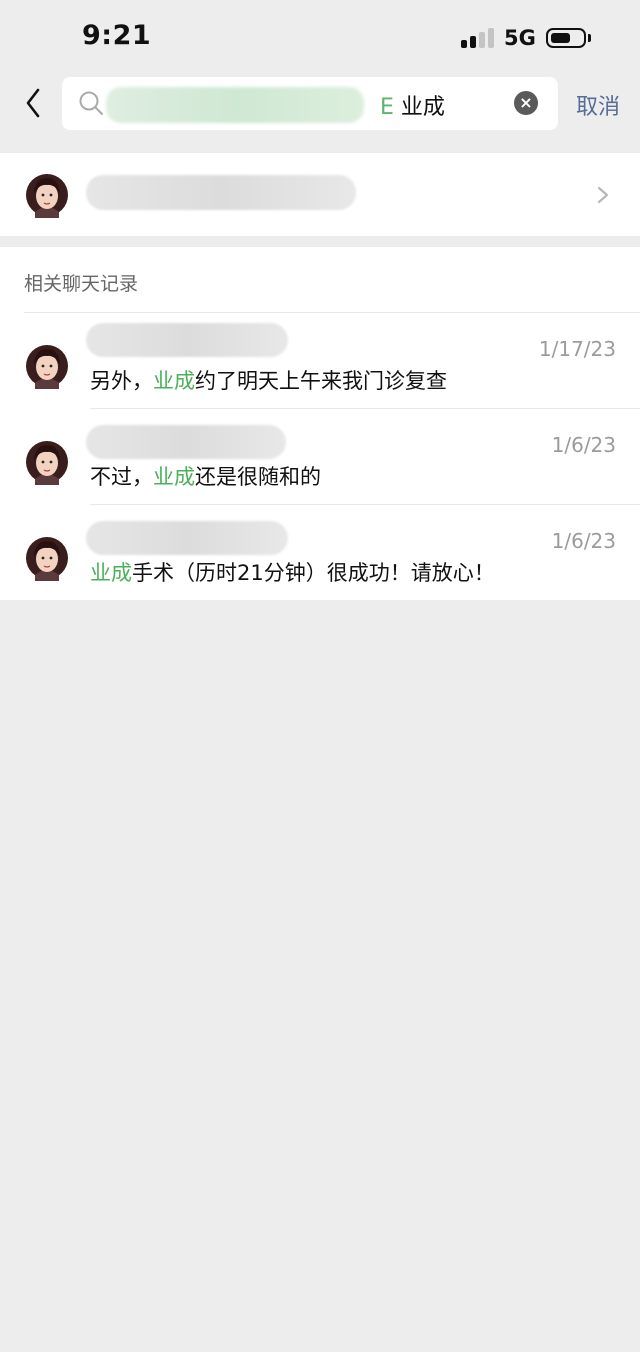  What do you see at coordinates (313, 573) in the screenshot?
I see `snippet-after: 手术（历时21分钟）很成功！请放心！` at bounding box center [313, 573].